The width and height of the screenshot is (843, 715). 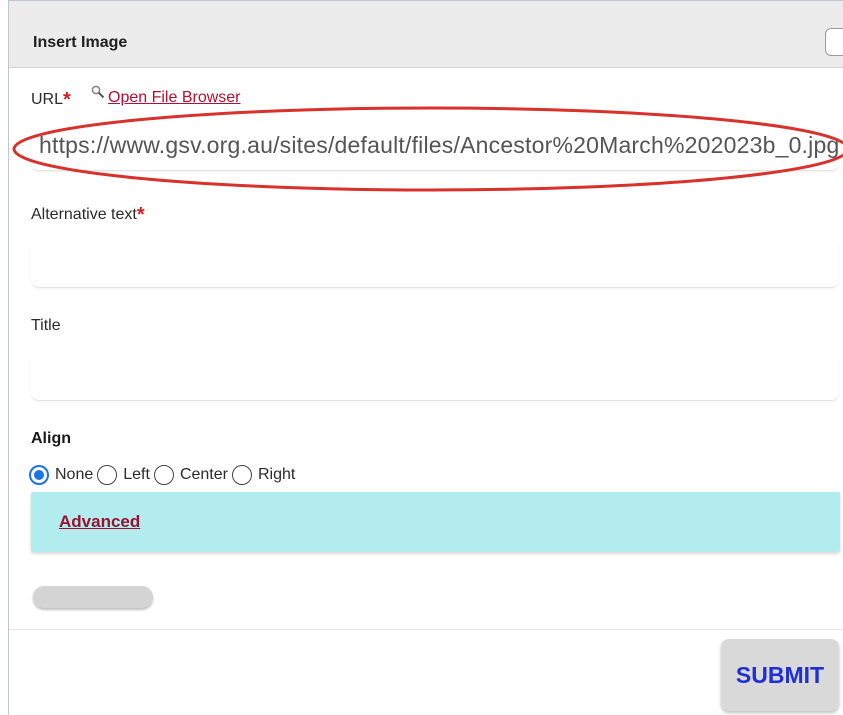 What do you see at coordinates (51, 438) in the screenshot?
I see `align-label: Align` at bounding box center [51, 438].